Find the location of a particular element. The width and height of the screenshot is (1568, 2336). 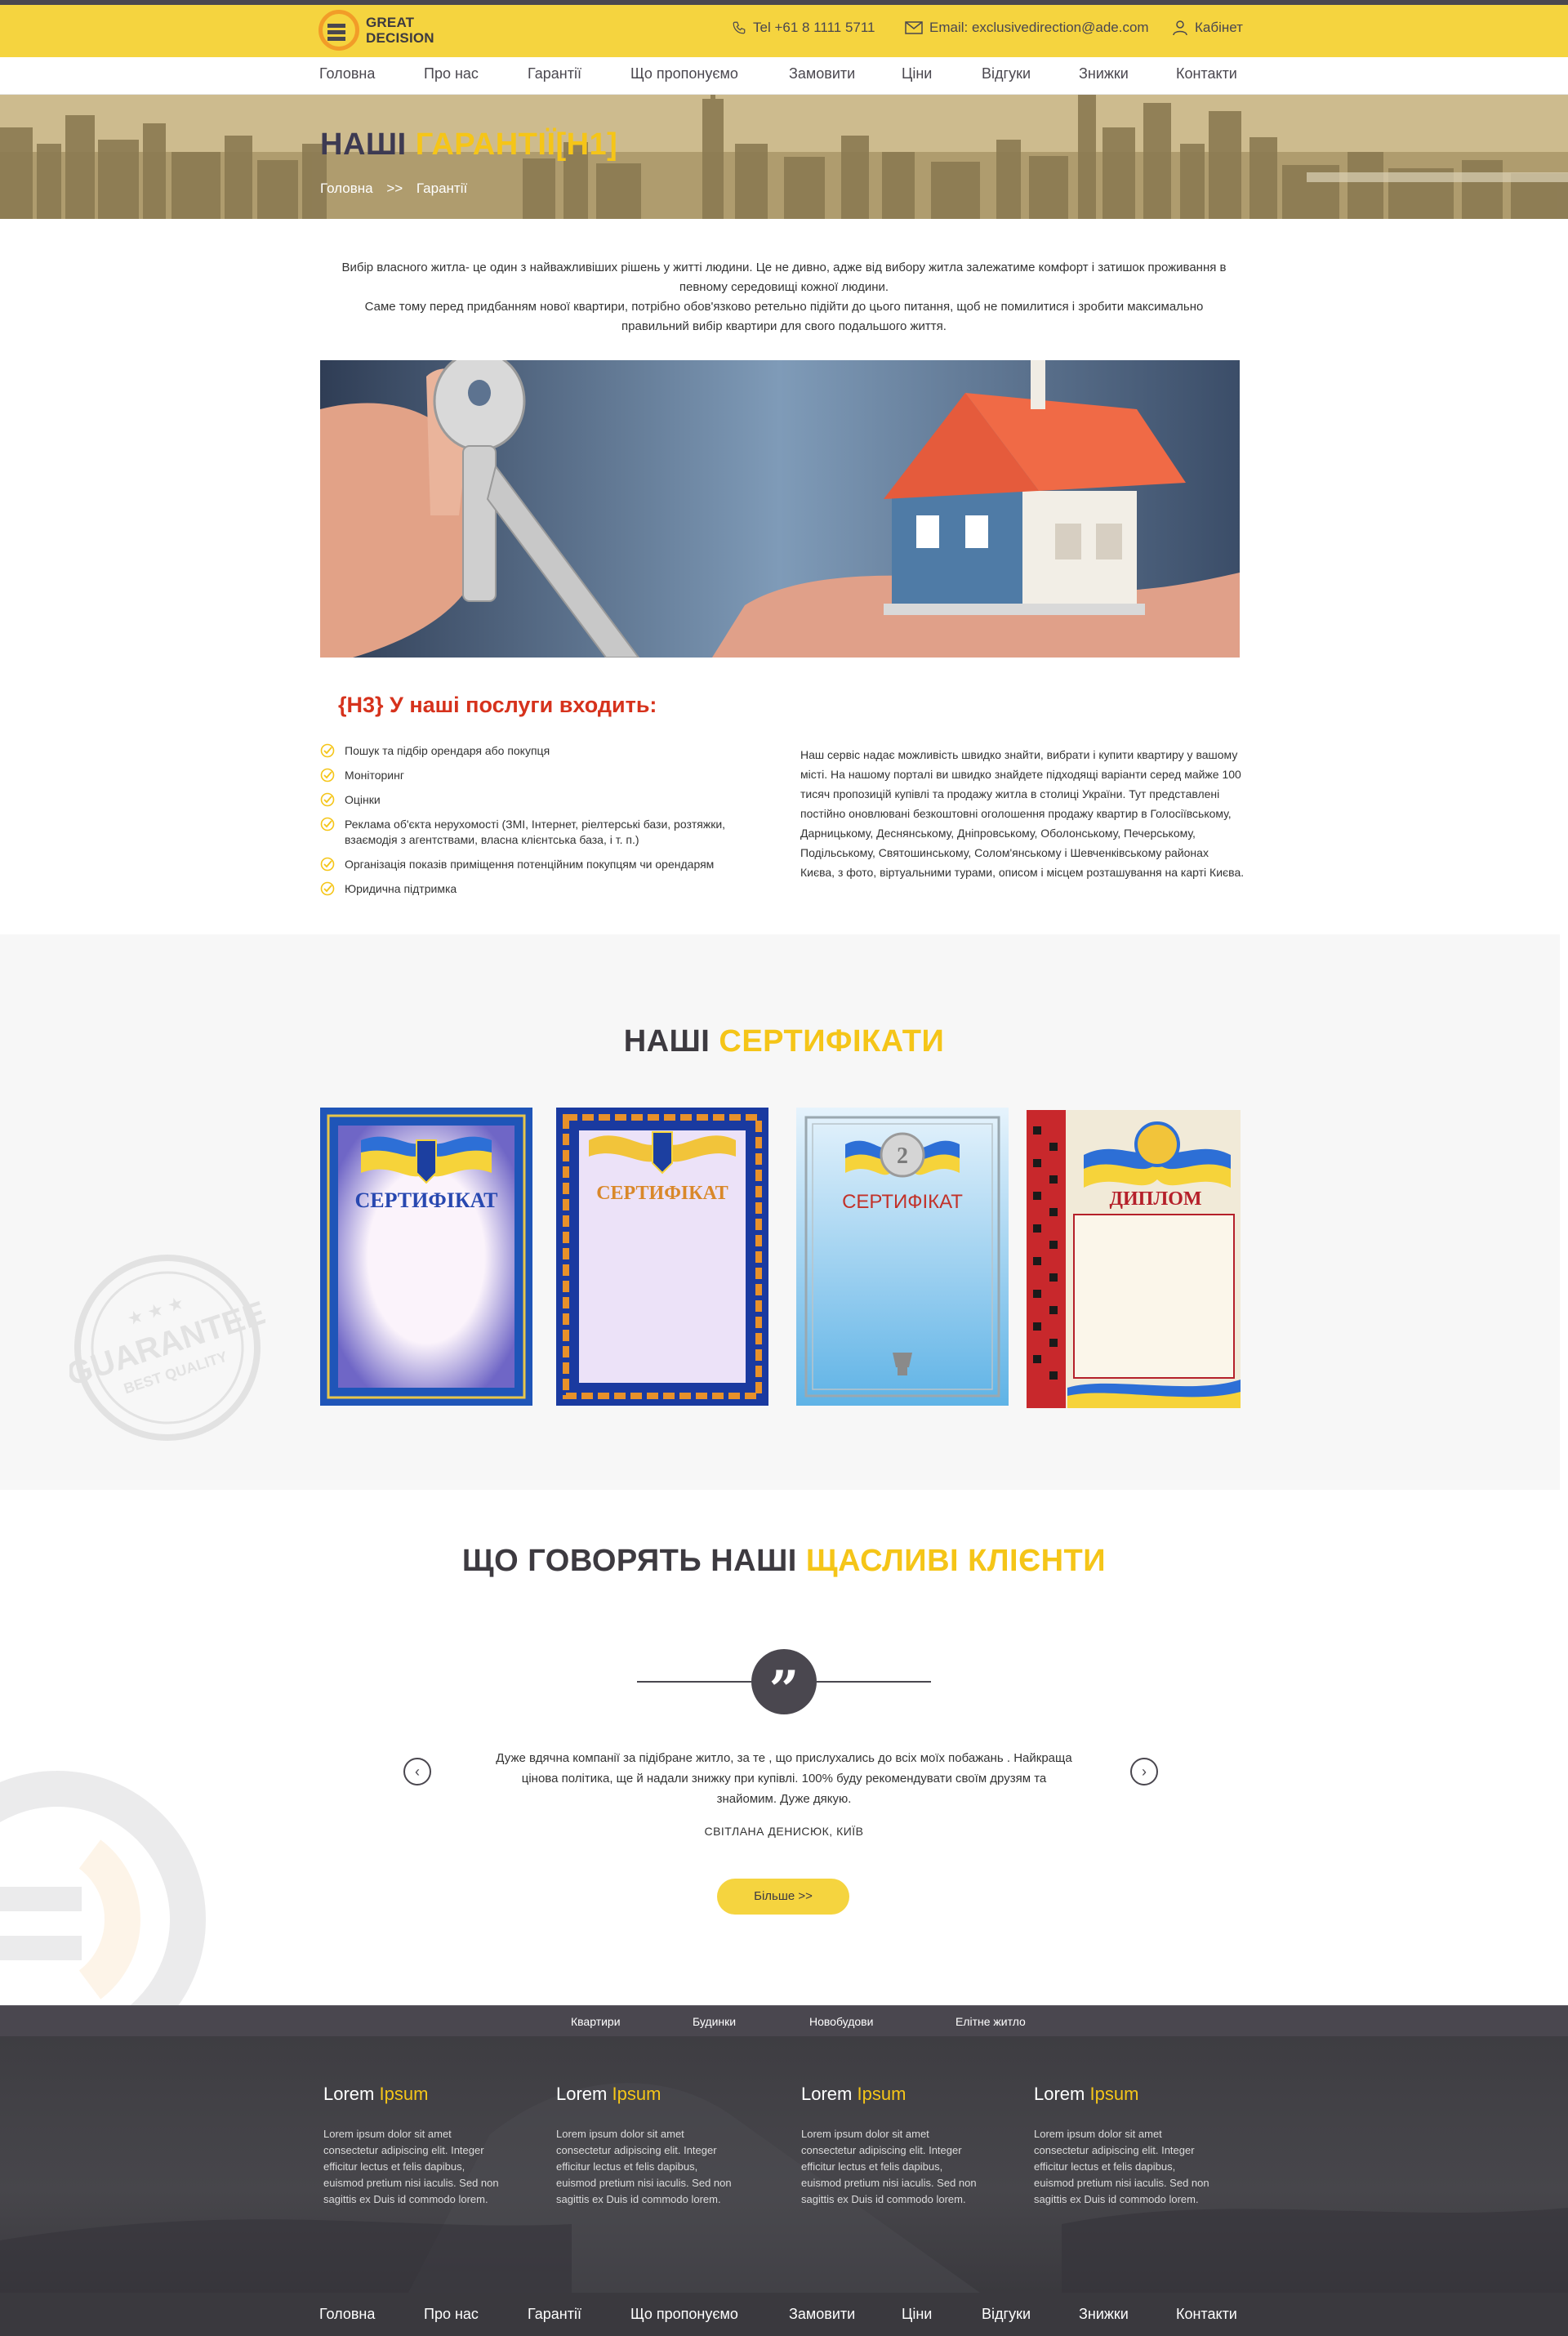

certificate-image-2: СЕРТИФІКАТ is located at coordinates (662, 1257).